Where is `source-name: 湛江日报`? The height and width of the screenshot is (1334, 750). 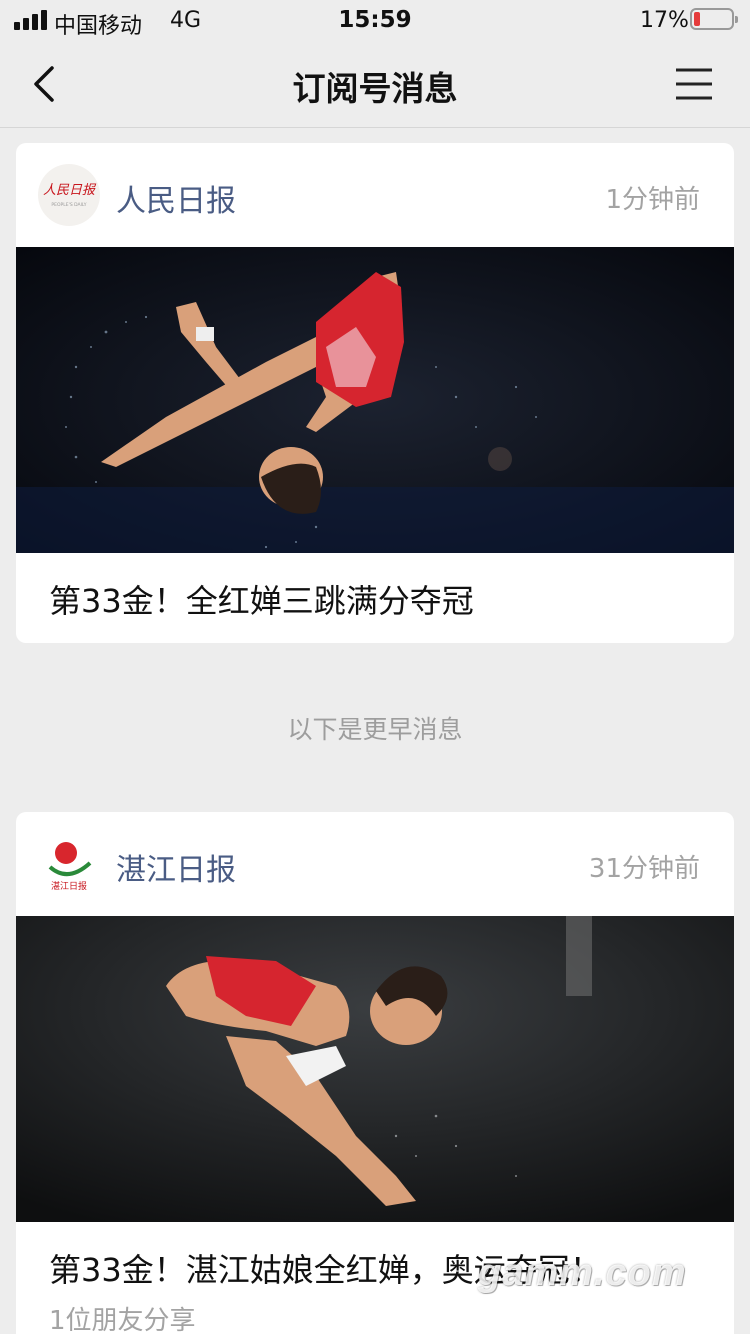 source-name: 湛江日报 is located at coordinates (176, 867).